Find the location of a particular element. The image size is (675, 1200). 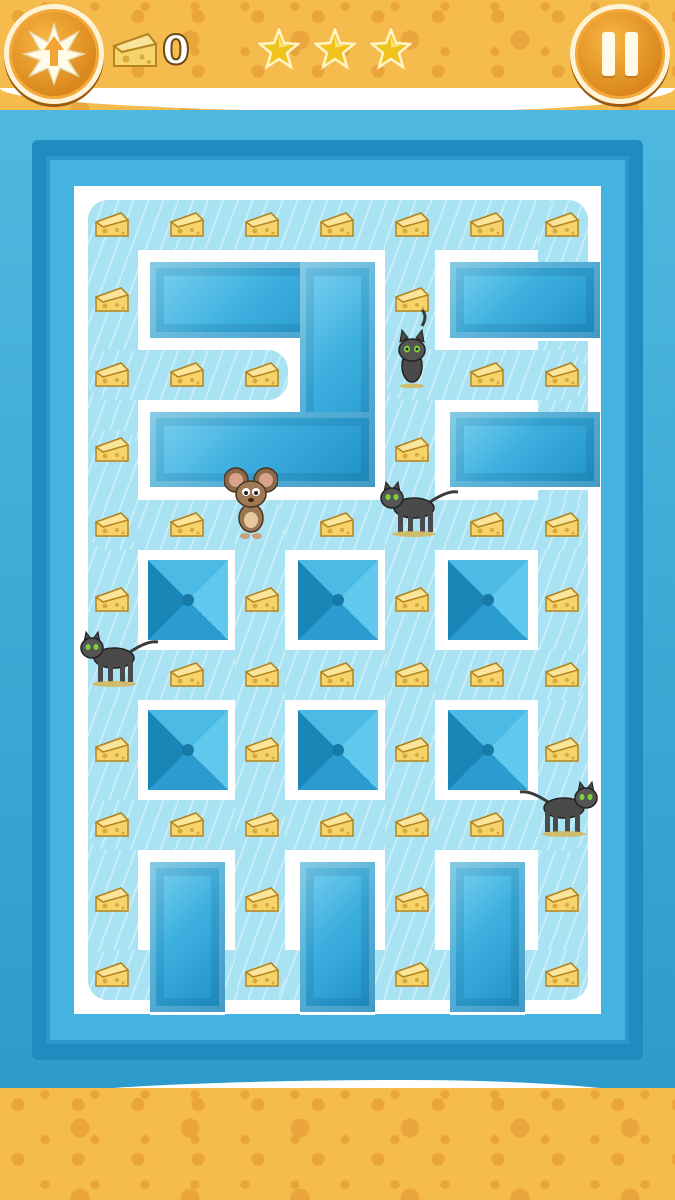

cheese-count: 0 is located at coordinates (176, 51).